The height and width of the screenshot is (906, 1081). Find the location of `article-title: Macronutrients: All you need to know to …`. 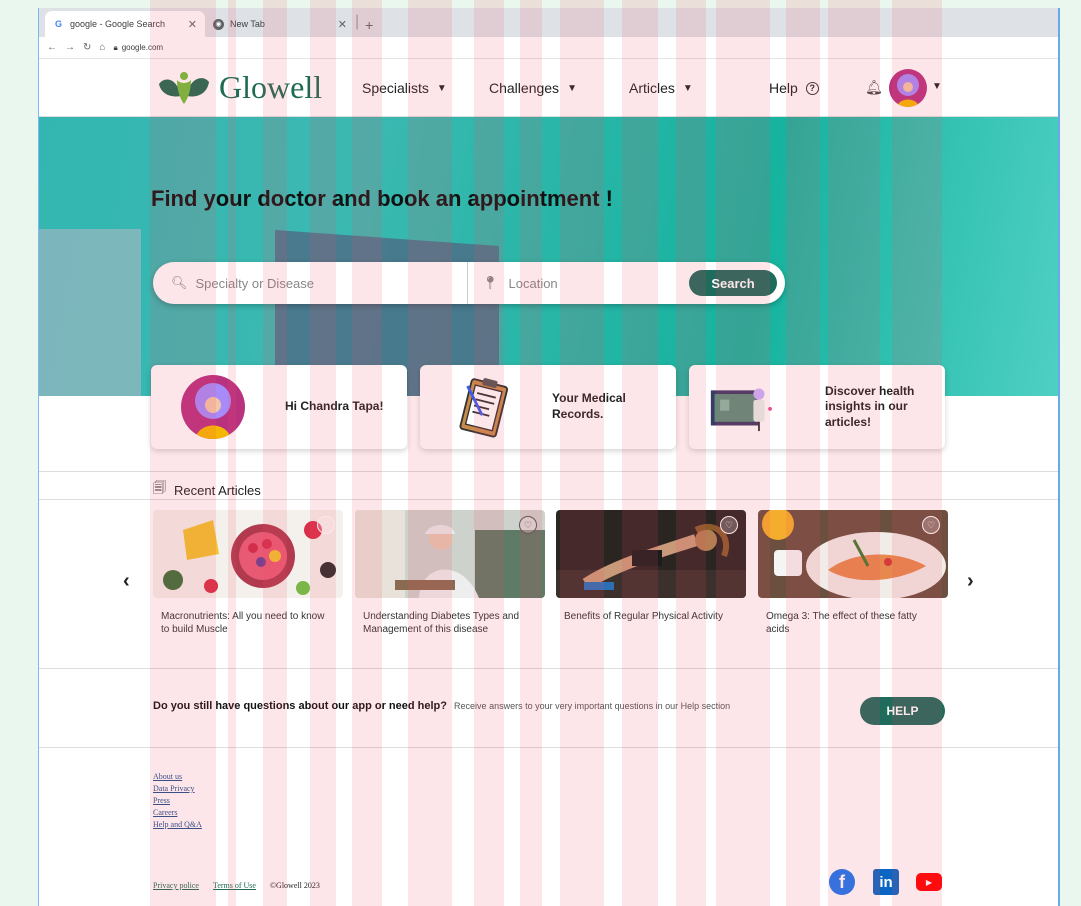

article-title: Macronutrients: All you need to know to … is located at coordinates (243, 623).